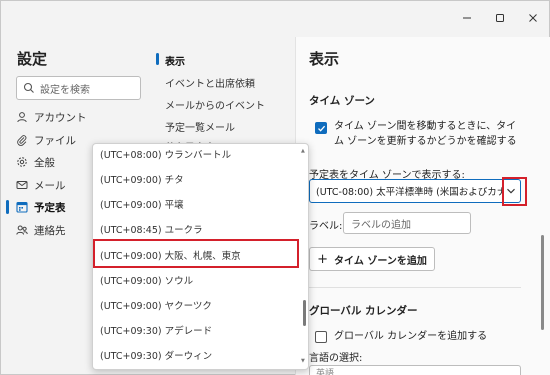 Image resolution: width=550 pixels, height=375 pixels. I want to click on nav-item-label: 予定表, so click(50, 207).